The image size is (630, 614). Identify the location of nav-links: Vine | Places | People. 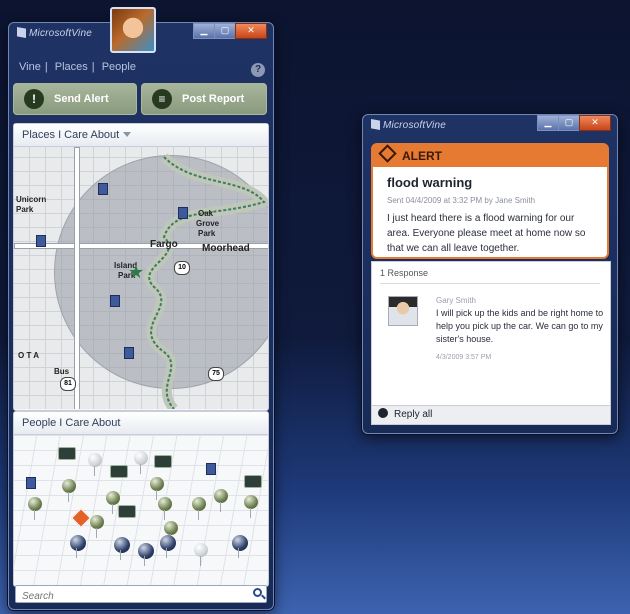
(77, 67).